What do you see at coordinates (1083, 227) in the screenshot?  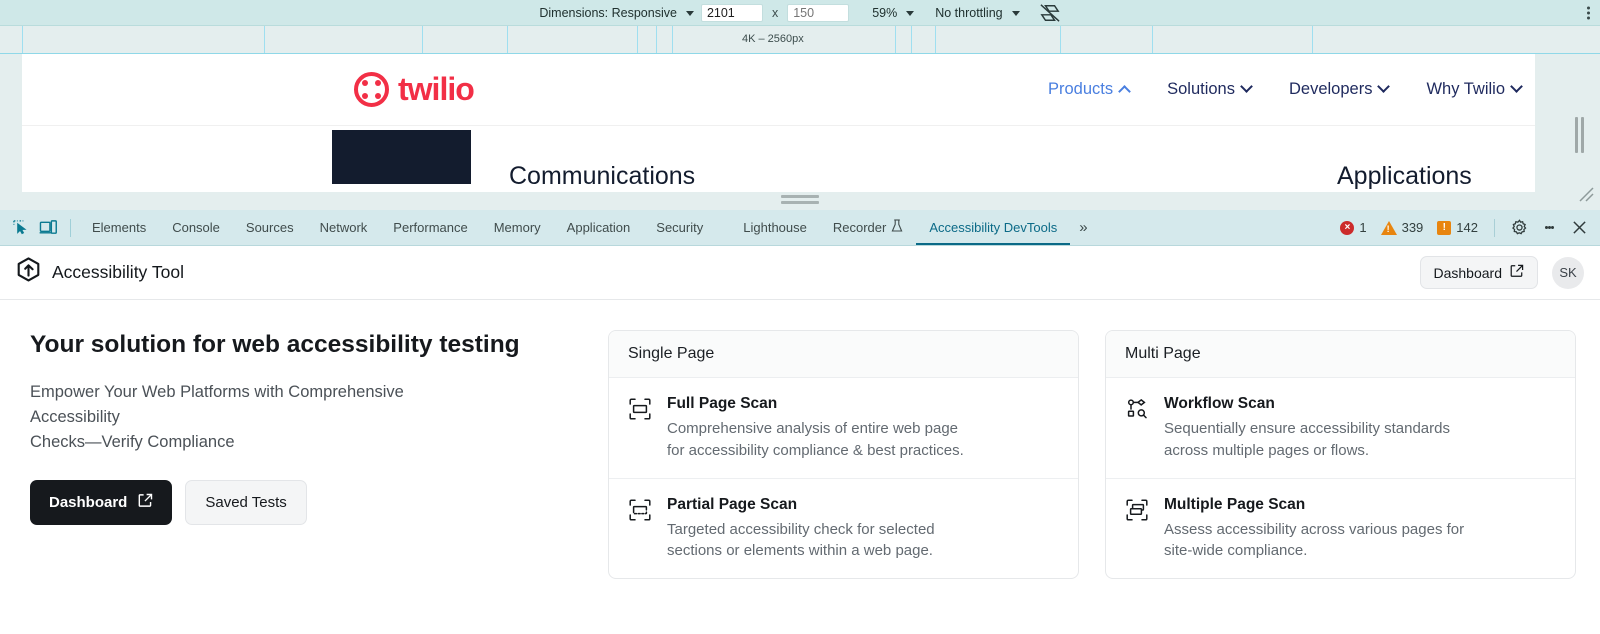 I see `more-tabs-icon: »` at bounding box center [1083, 227].